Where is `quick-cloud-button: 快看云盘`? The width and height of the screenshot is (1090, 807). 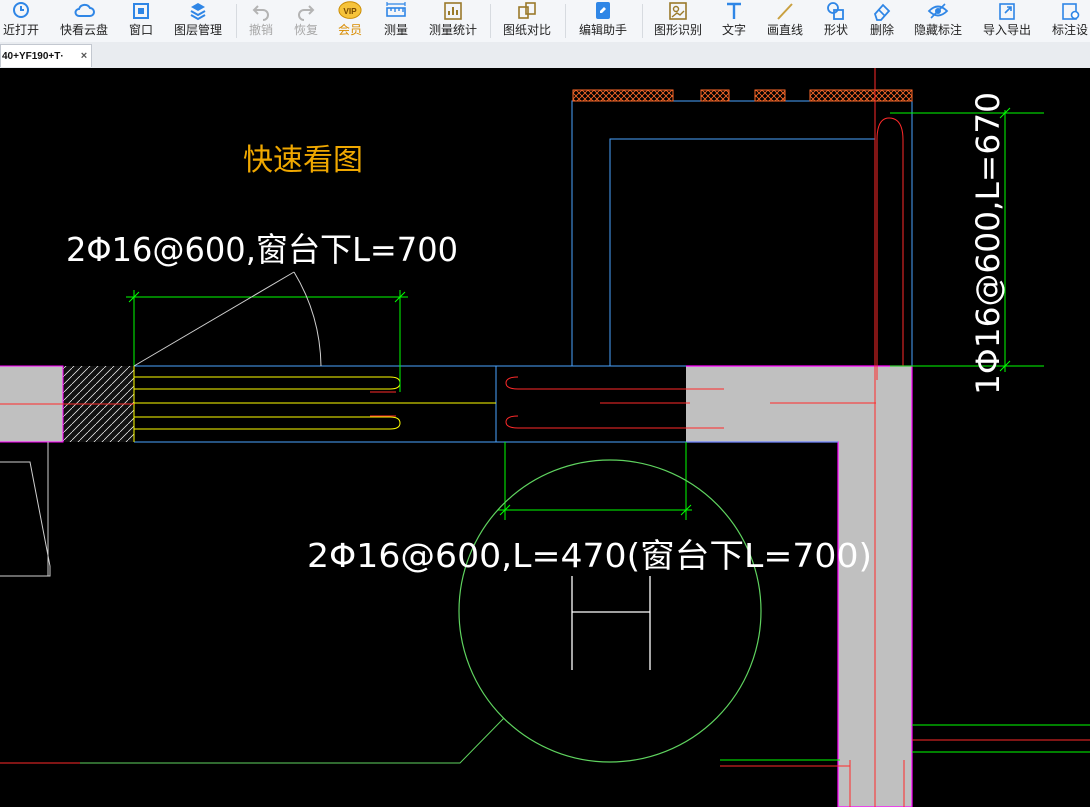
quick-cloud-button: 快看云盘 is located at coordinates (84, 21).